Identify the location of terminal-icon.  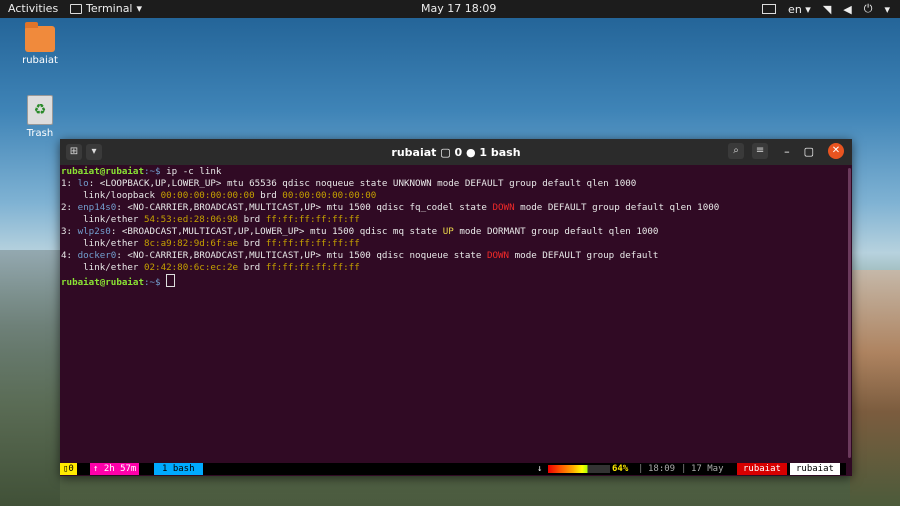
(76, 8).